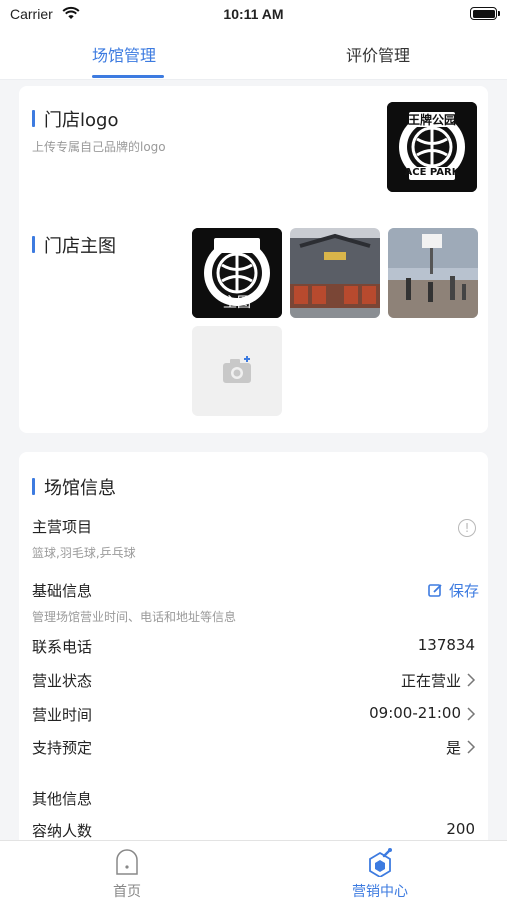 The height and width of the screenshot is (900, 507). I want to click on camera-plus-icon, so click(237, 369).